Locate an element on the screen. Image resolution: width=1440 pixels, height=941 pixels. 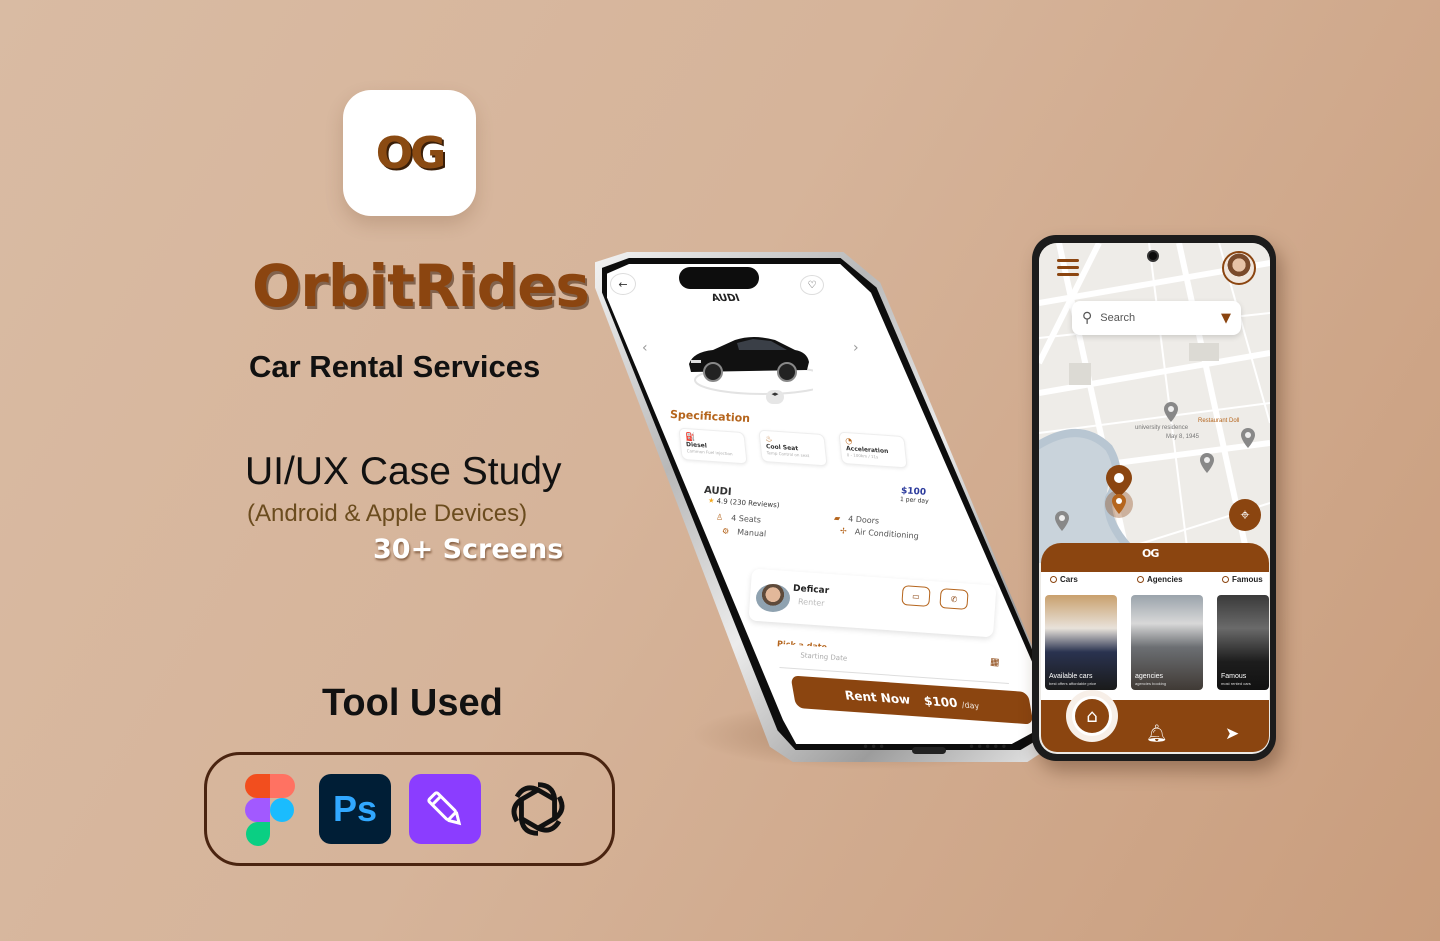
speaker-grille-left: ••• is located at coordinates (874, 747).